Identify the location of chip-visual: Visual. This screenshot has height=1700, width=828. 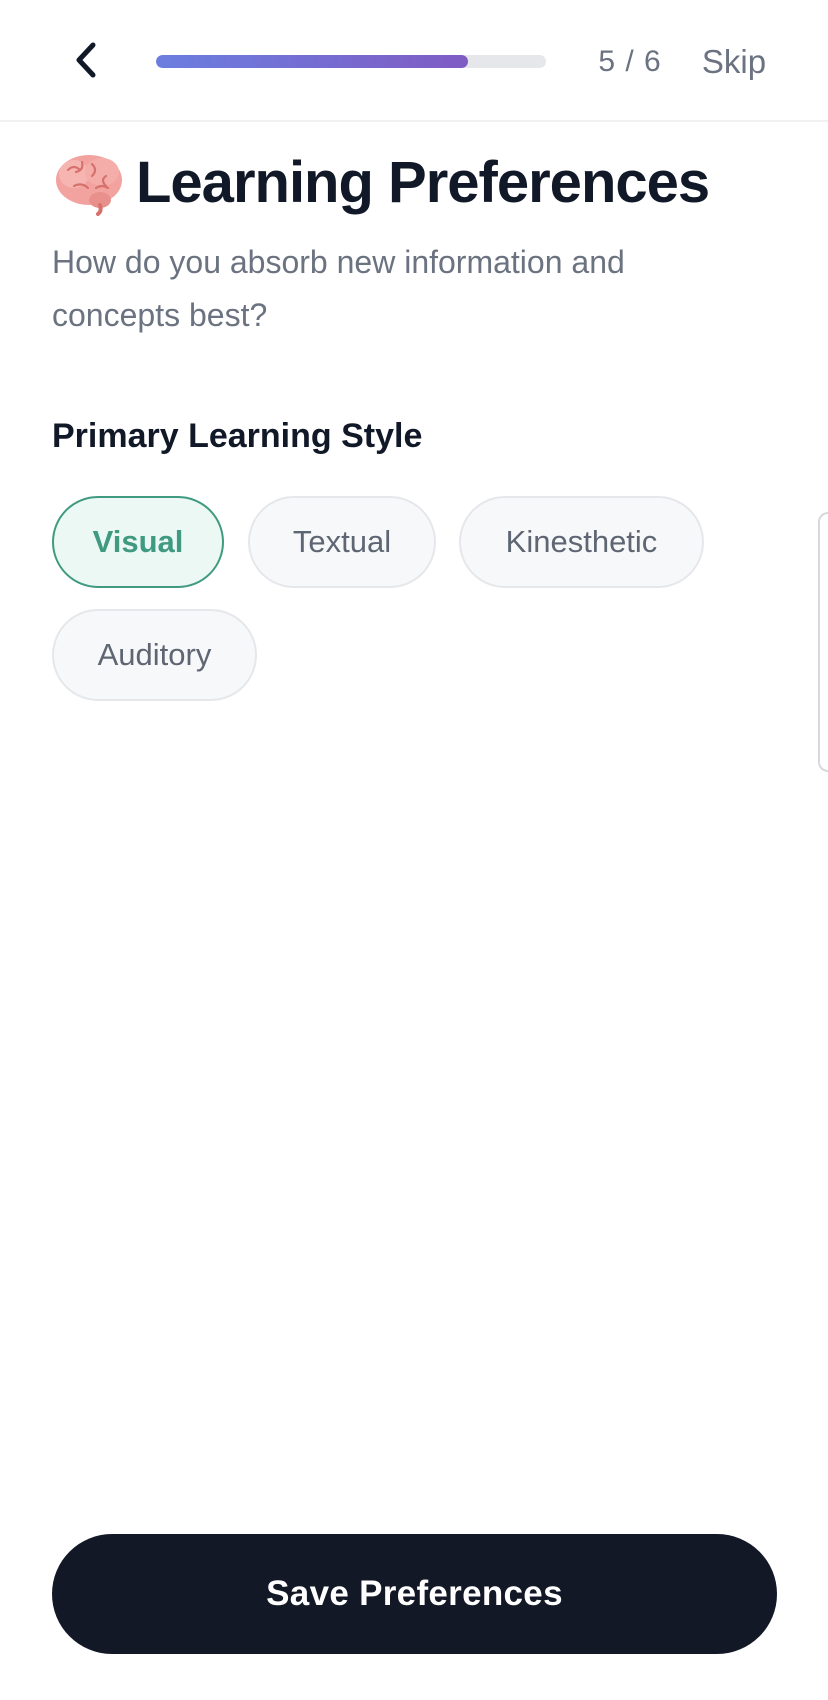
(138, 542).